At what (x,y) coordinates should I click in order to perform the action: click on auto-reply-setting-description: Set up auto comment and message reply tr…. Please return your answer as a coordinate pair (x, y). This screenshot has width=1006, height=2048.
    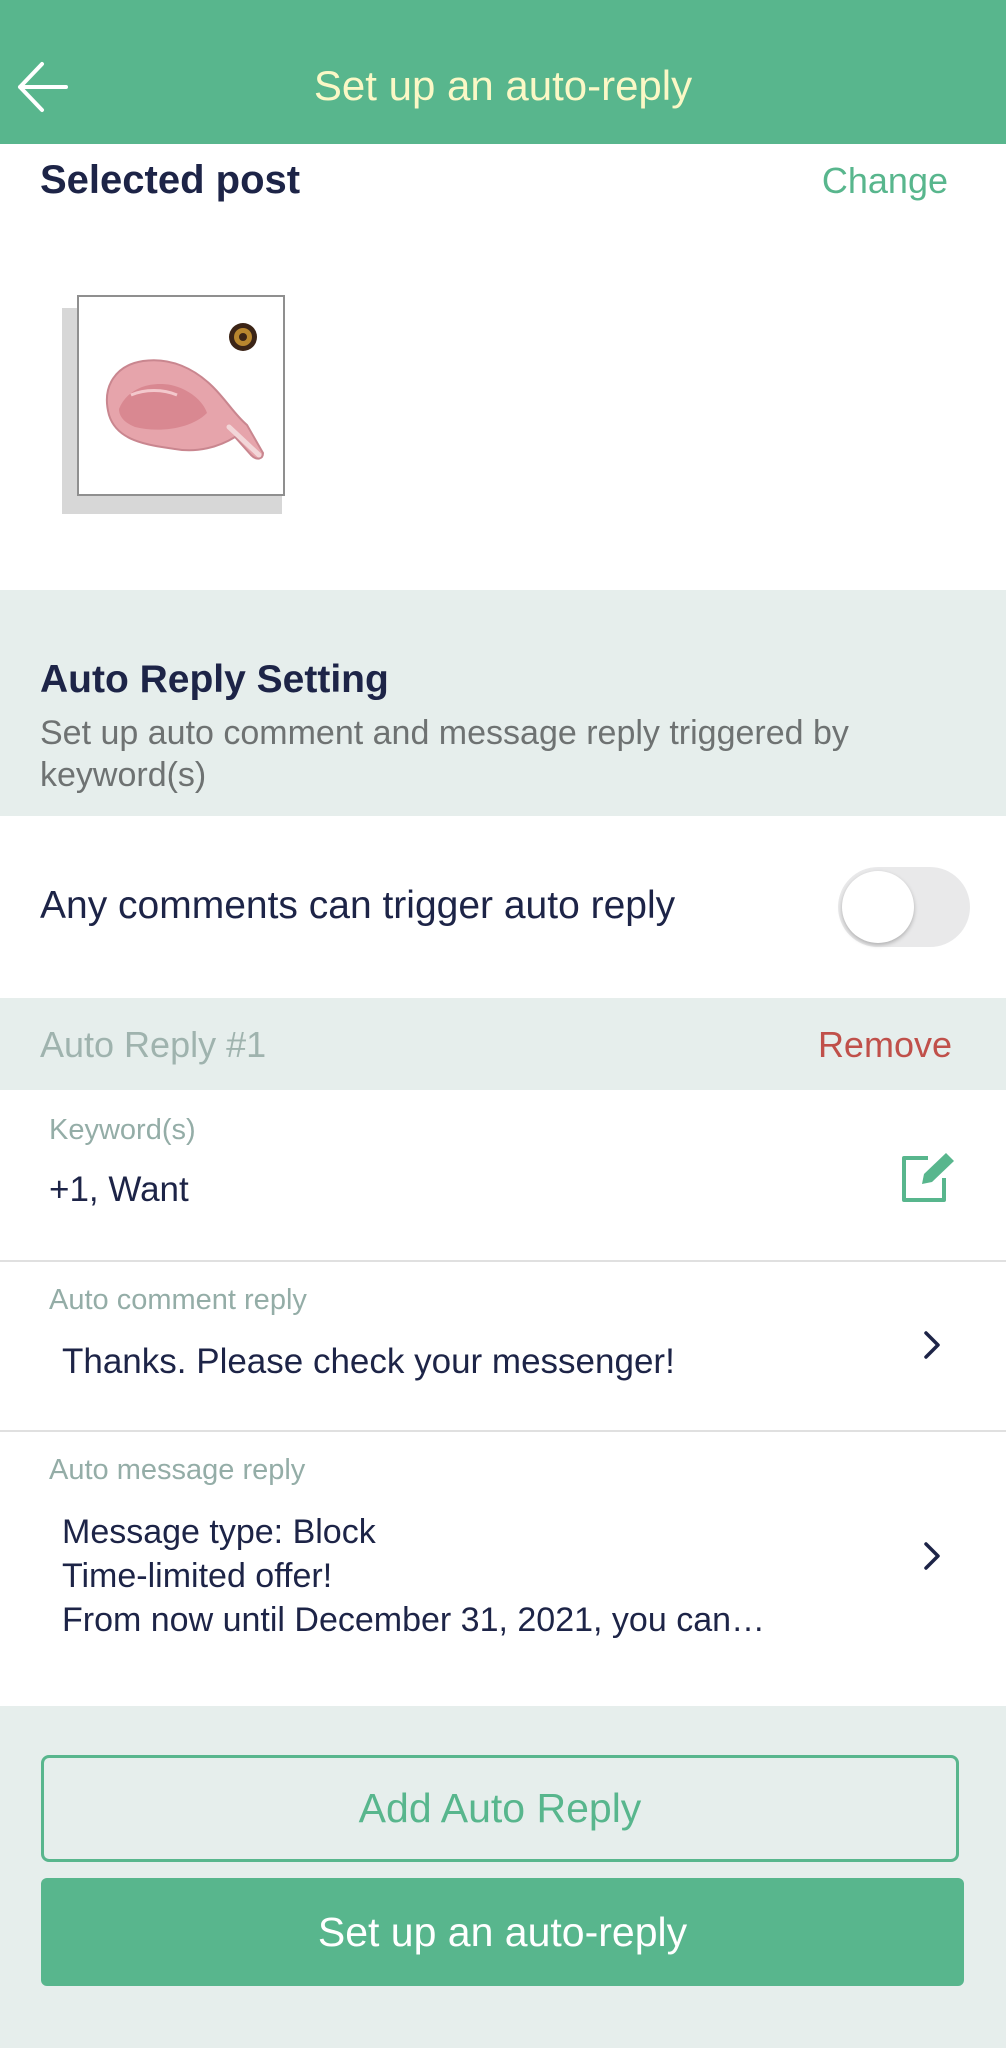
    Looking at the image, I should click on (444, 754).